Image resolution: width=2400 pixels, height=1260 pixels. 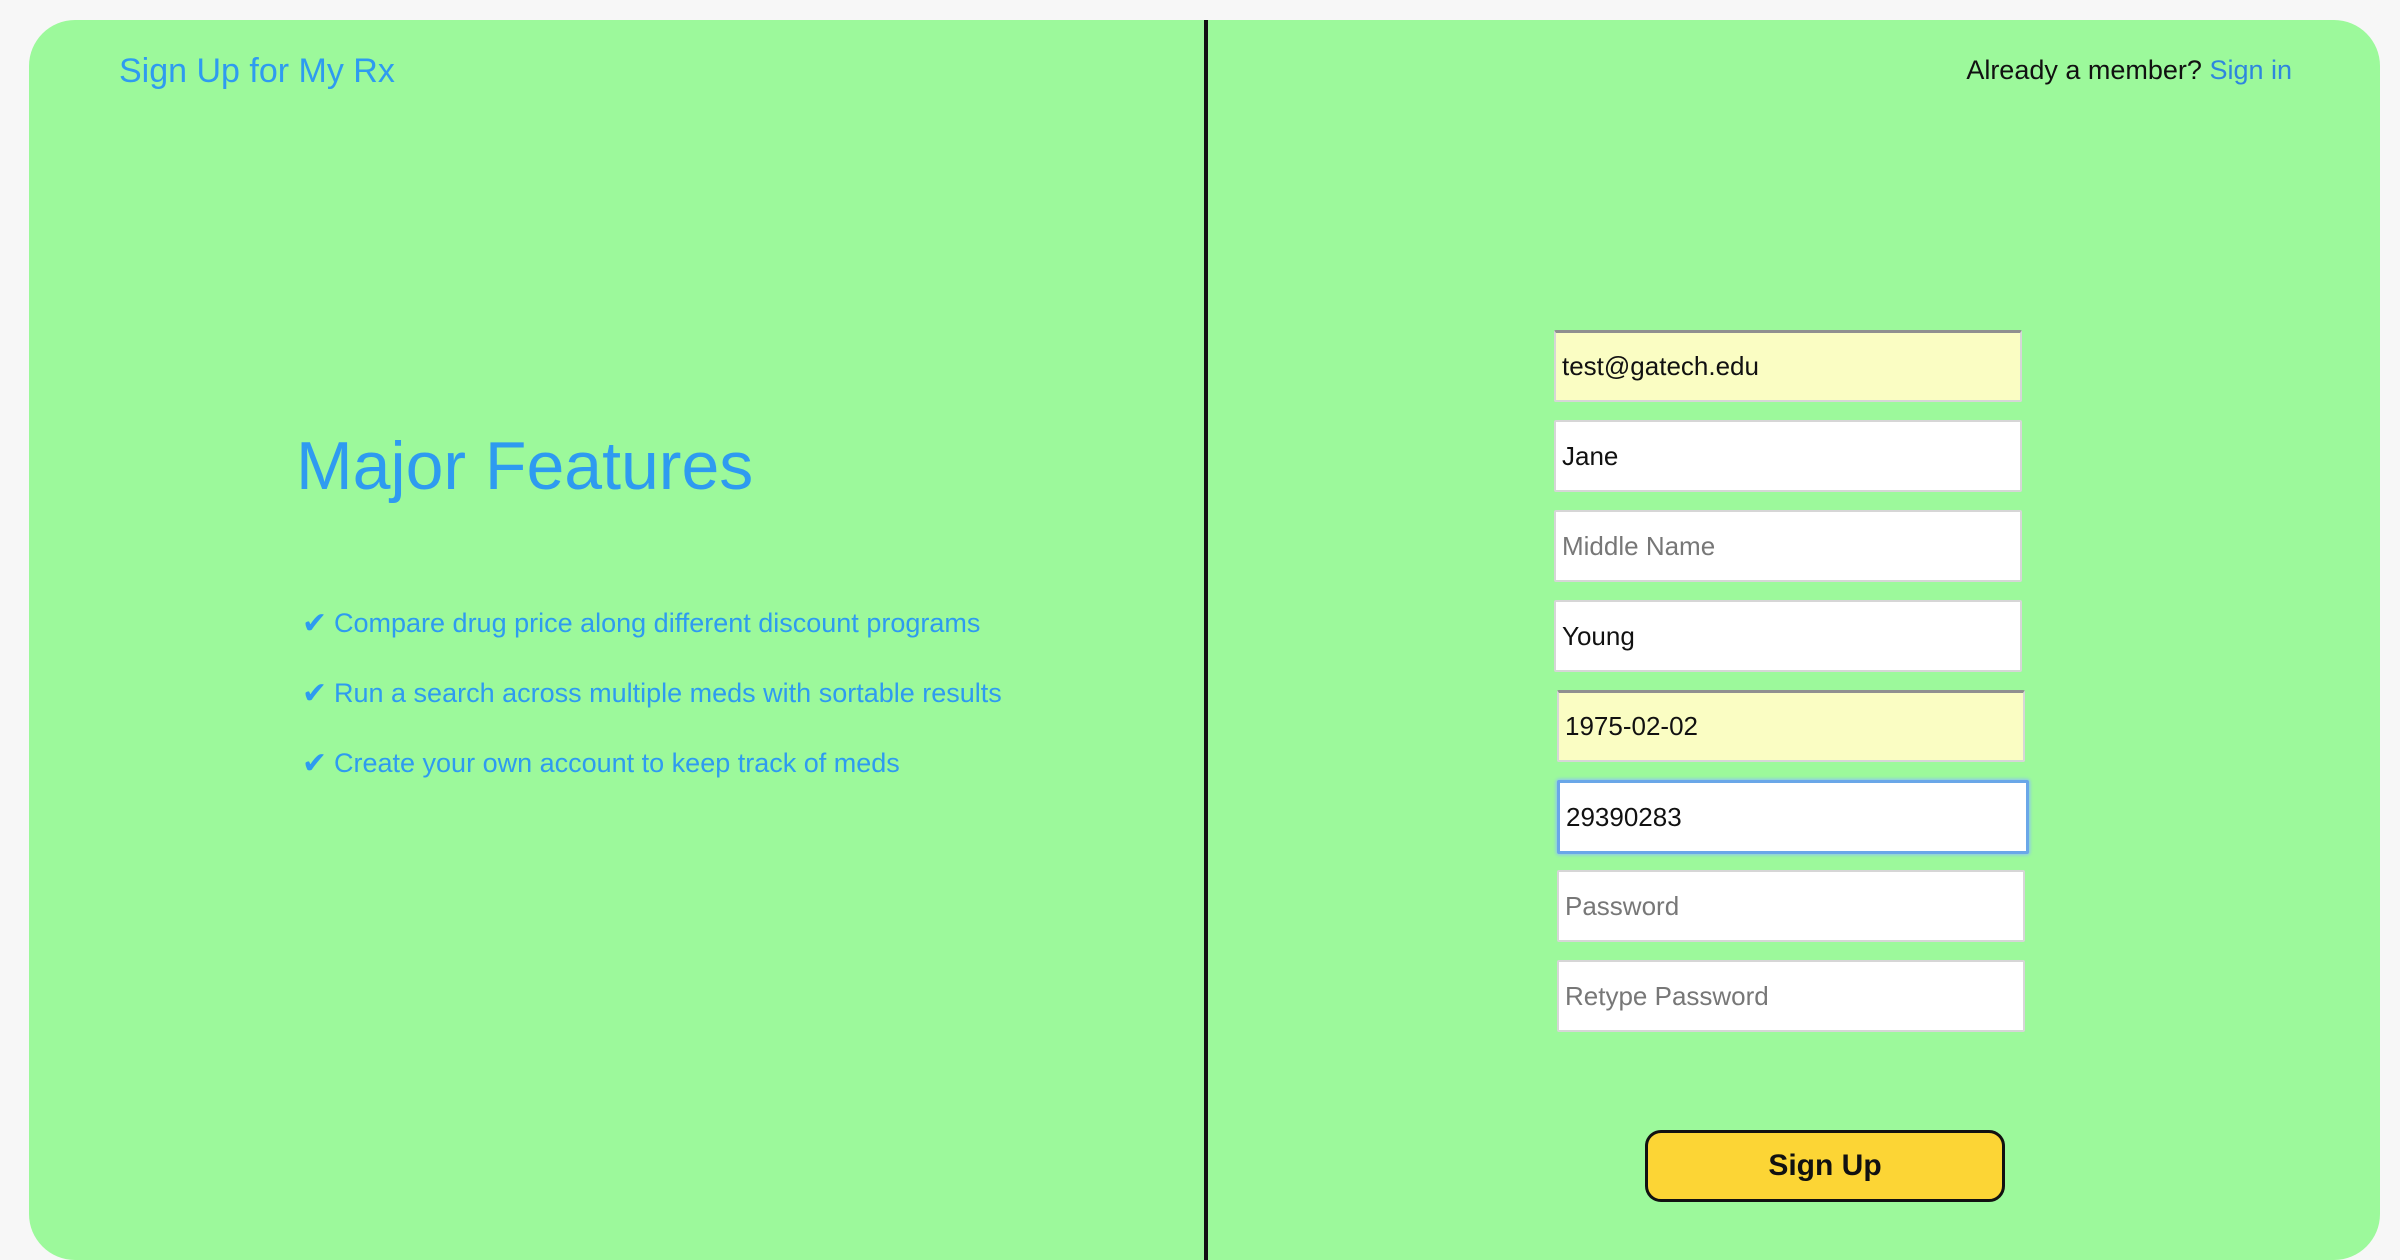 I want to click on email-field, so click(x=1788, y=366).